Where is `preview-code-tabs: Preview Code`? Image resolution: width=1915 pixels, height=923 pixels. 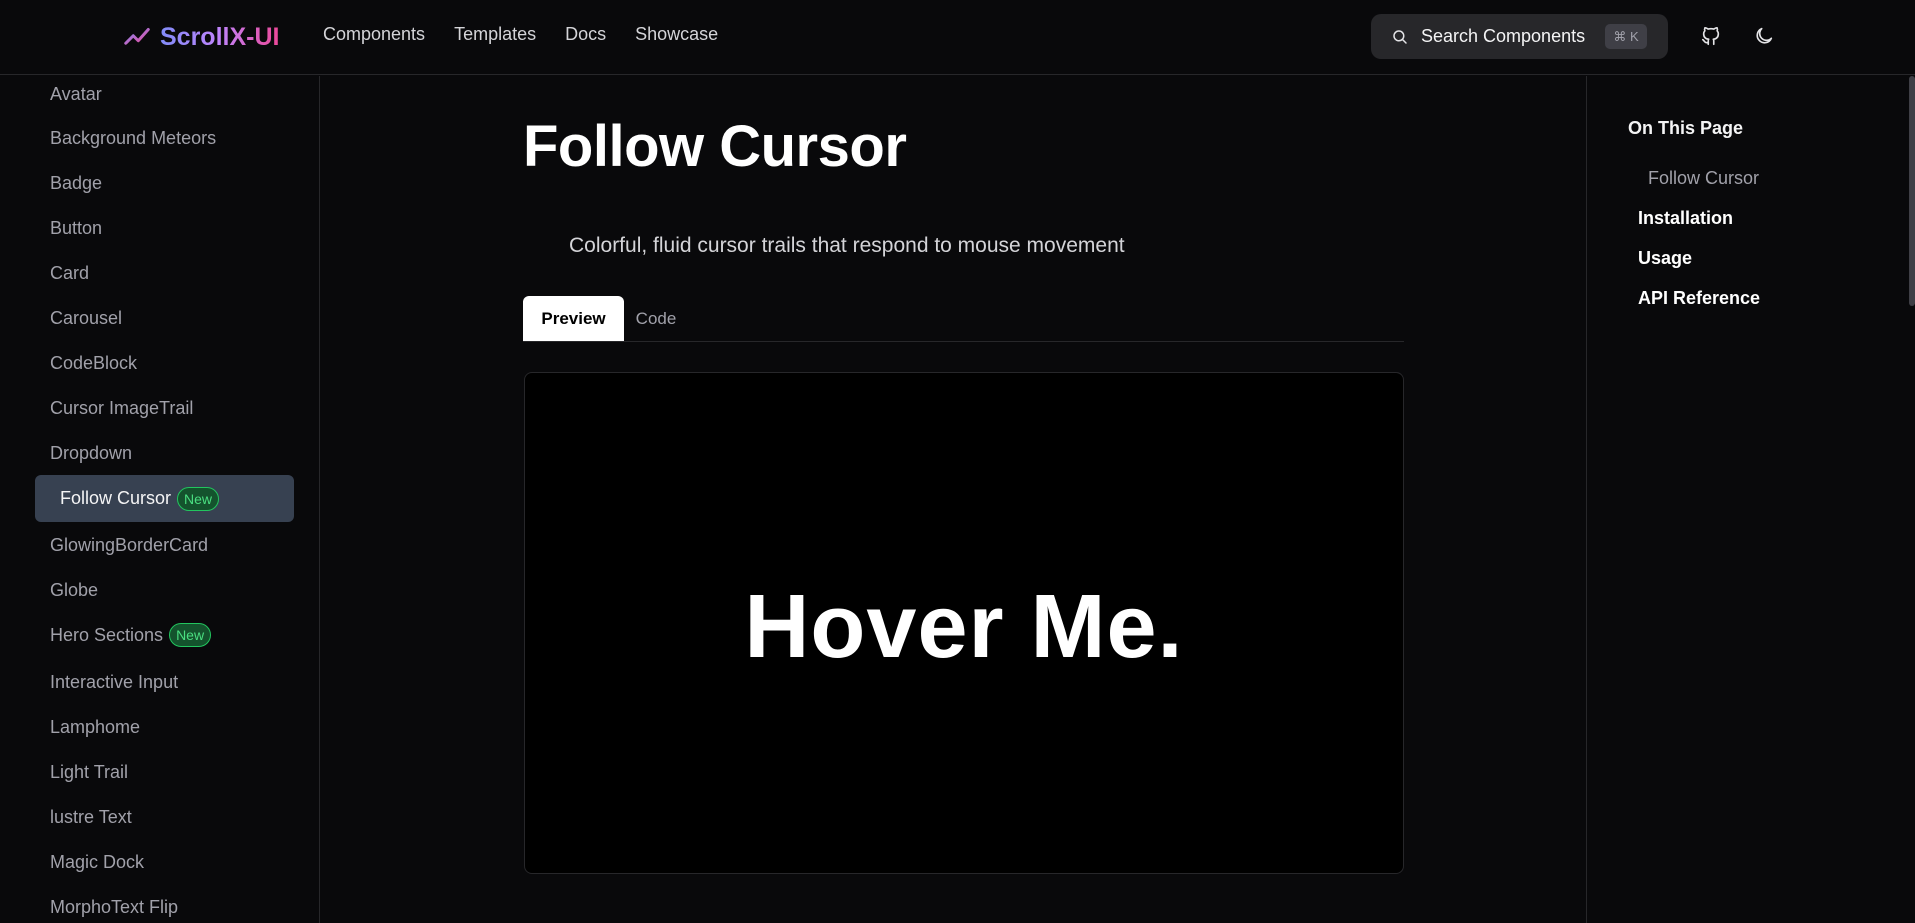 preview-code-tabs: Preview Code is located at coordinates (963, 319).